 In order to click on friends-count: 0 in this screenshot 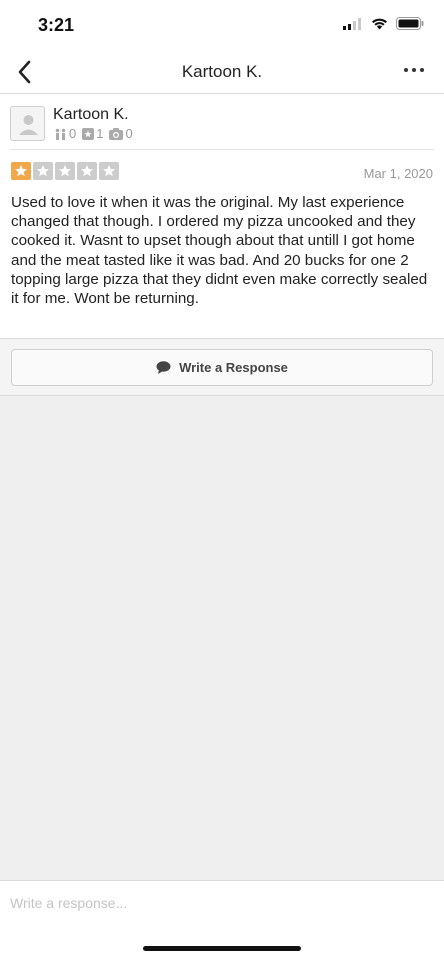, I will do `click(65, 133)`.